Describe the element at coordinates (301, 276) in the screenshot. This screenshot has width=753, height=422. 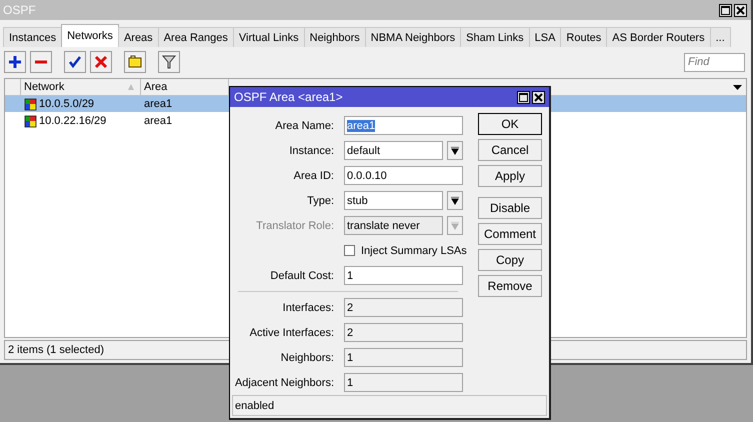
I see `field-label: Default Cost:` at that location.